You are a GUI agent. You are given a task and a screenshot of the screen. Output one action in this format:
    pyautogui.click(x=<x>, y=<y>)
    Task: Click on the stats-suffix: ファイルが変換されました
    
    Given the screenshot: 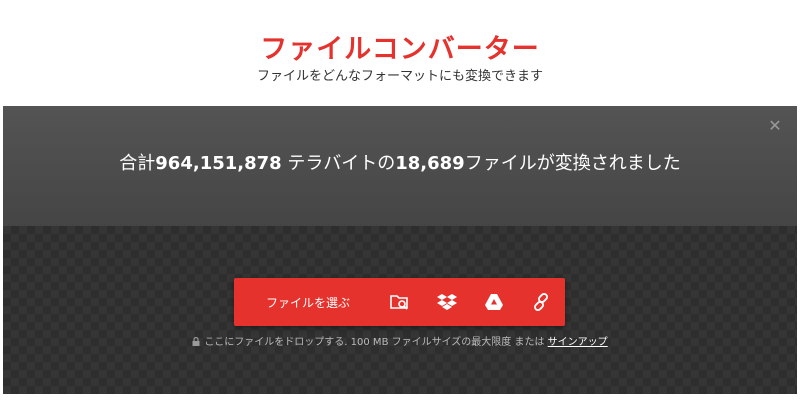 What is the action you would take?
    pyautogui.click(x=572, y=163)
    